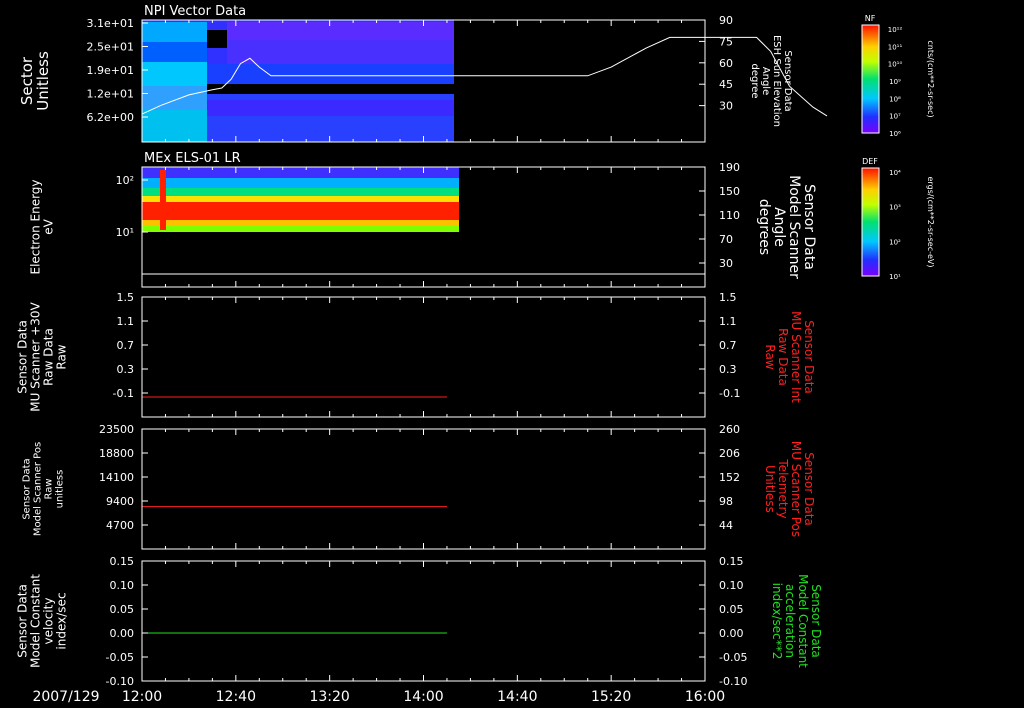 The height and width of the screenshot is (708, 1024). I want to click on left-tick-label: -0.05, so click(120, 657).